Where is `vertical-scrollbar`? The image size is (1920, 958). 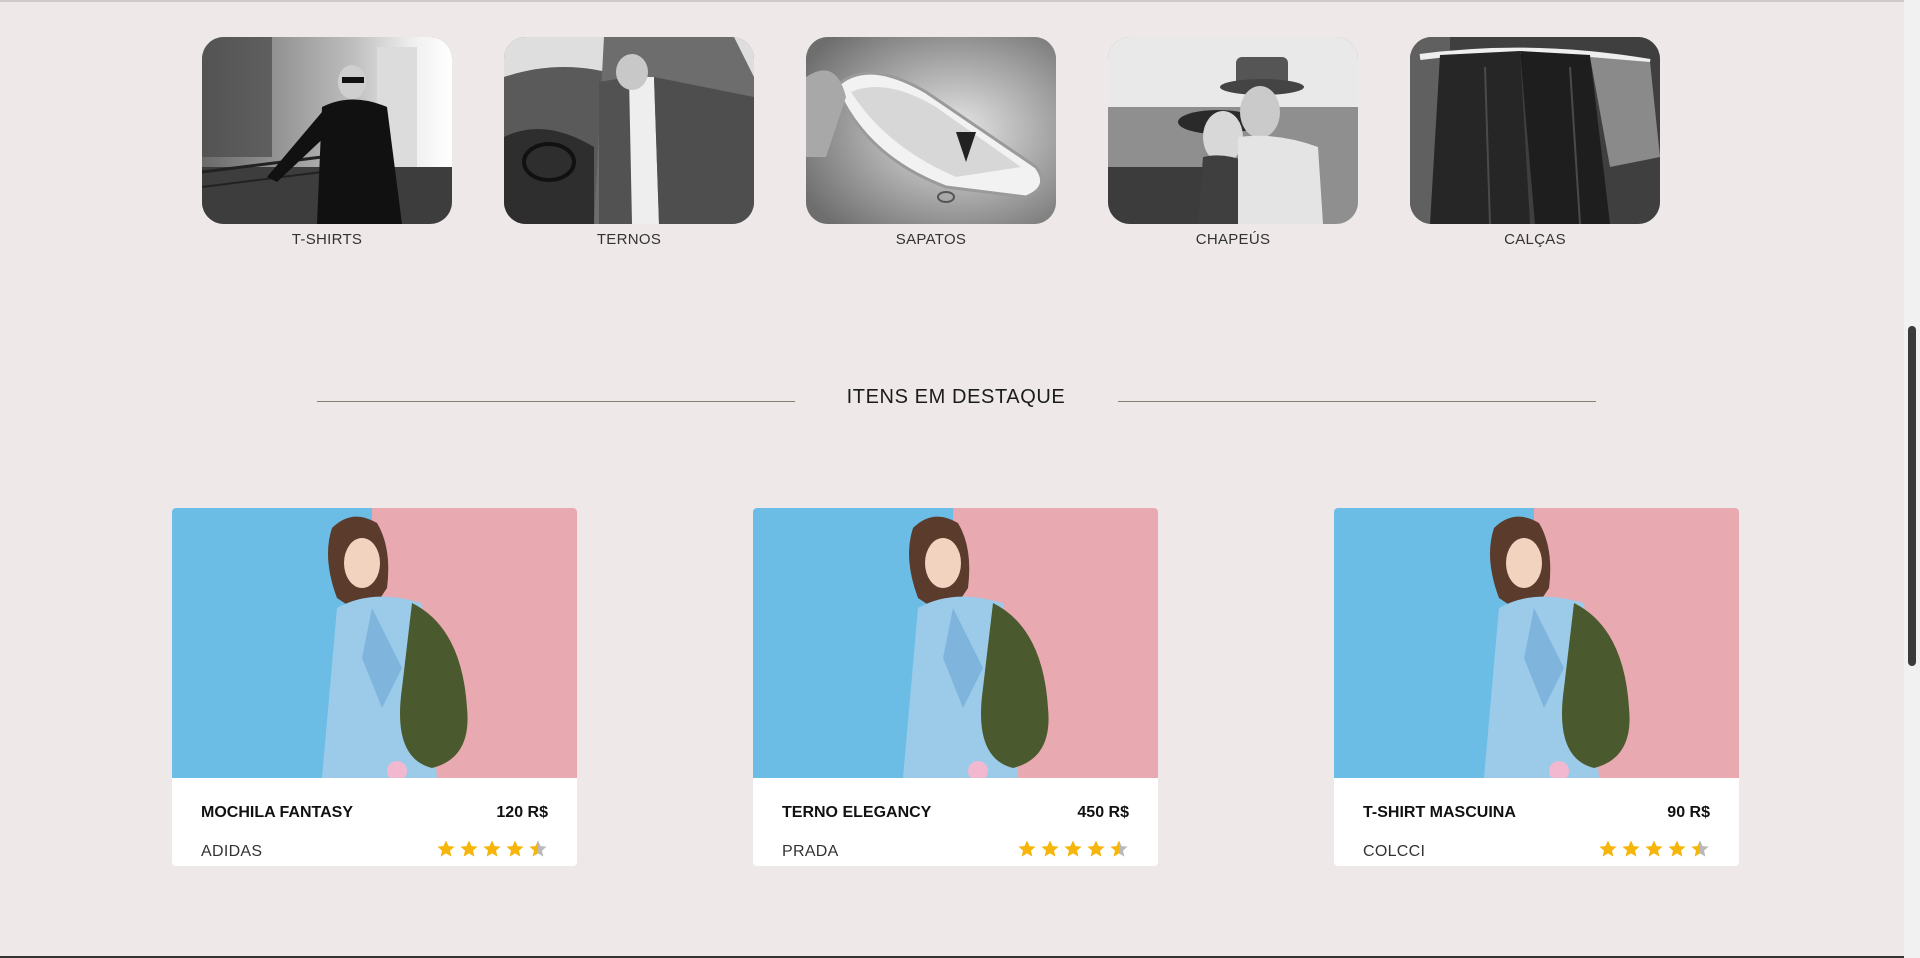
vertical-scrollbar is located at coordinates (1912, 479).